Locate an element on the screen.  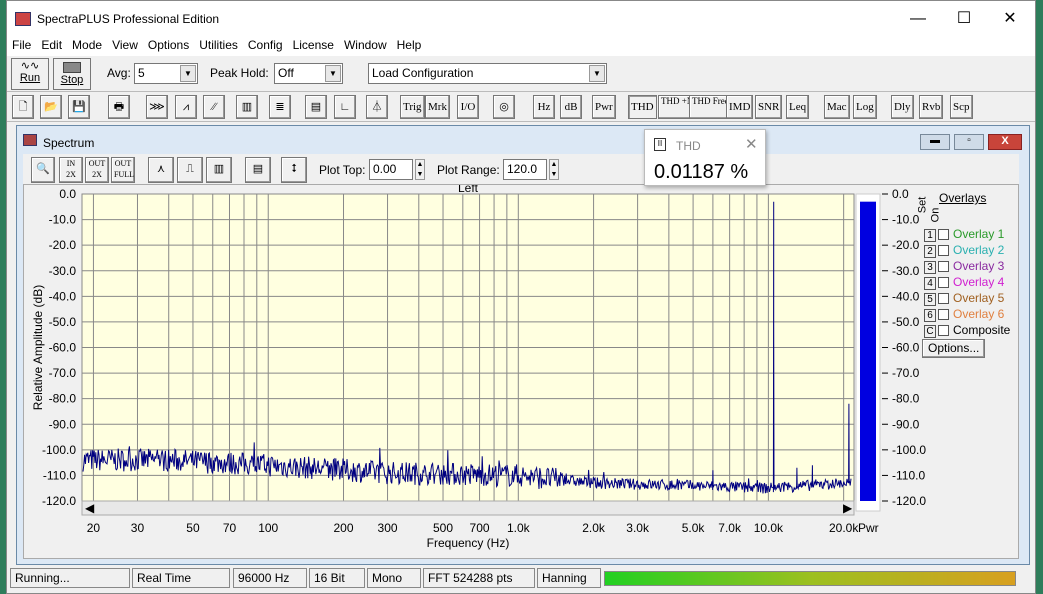
overlay-label: Overlay 4 is located at coordinates (979, 282).